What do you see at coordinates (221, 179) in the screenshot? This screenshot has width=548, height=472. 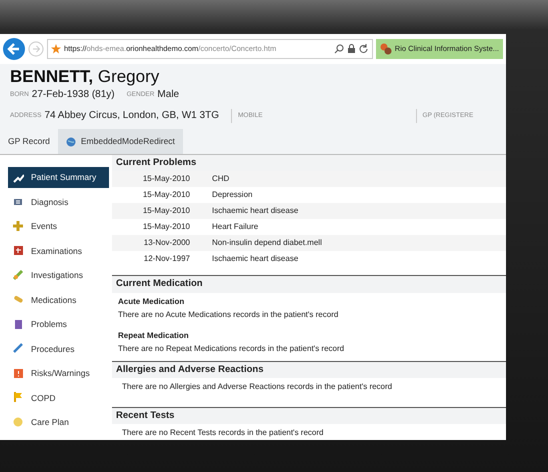 I see `problem-cell: CHD` at bounding box center [221, 179].